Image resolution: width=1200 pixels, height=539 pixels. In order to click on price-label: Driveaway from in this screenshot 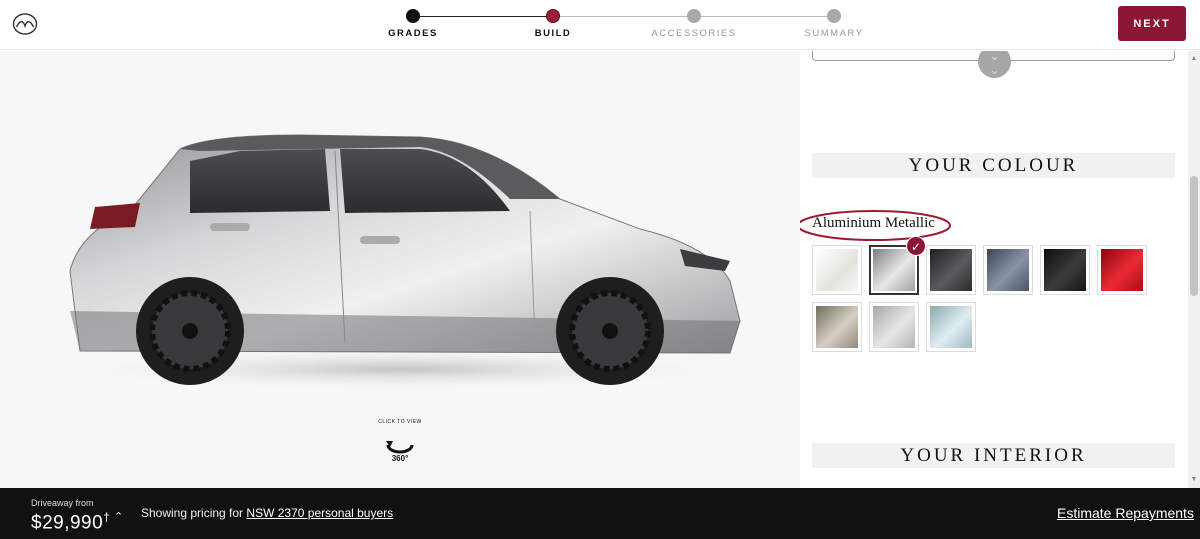, I will do `click(62, 503)`.